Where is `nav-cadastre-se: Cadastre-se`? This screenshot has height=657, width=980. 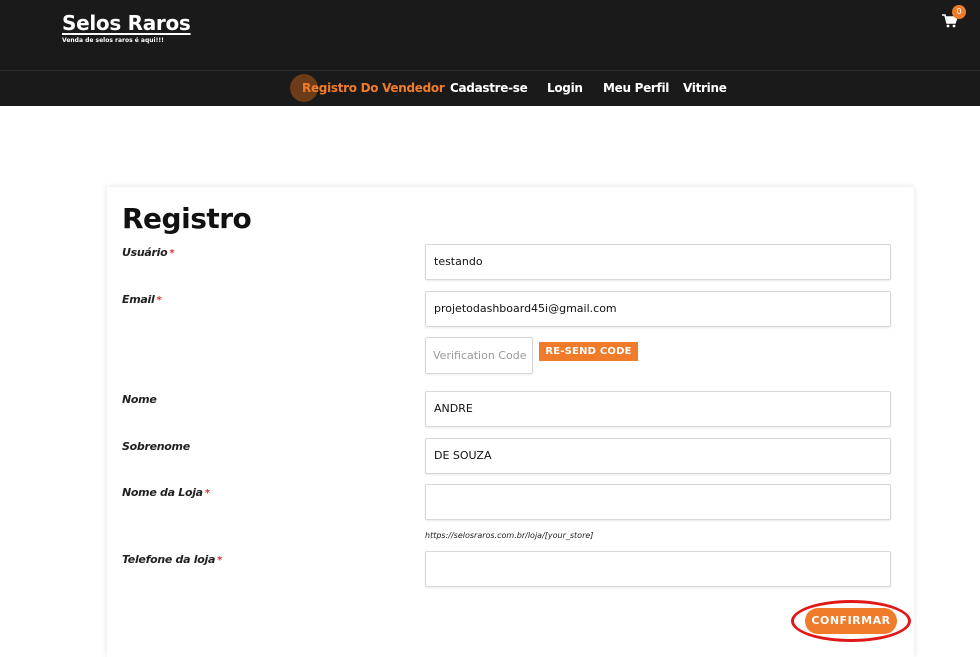
nav-cadastre-se: Cadastre-se is located at coordinates (489, 88).